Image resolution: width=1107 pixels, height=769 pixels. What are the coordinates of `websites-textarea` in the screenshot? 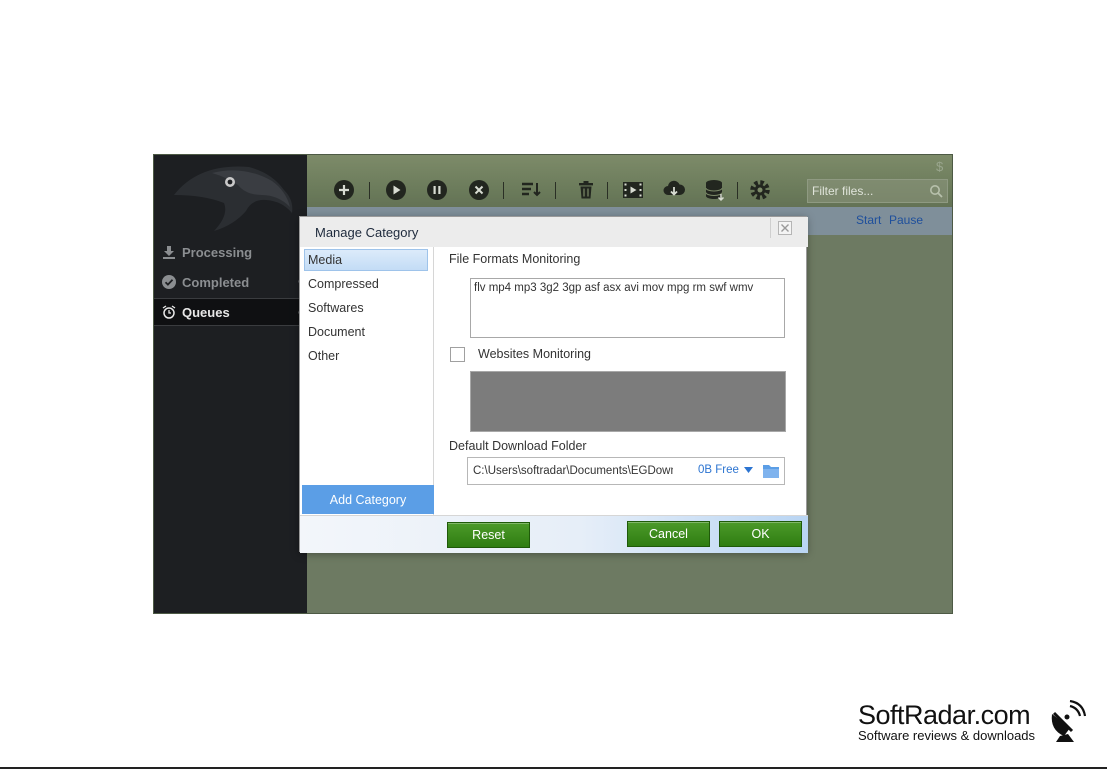 It's located at (628, 401).